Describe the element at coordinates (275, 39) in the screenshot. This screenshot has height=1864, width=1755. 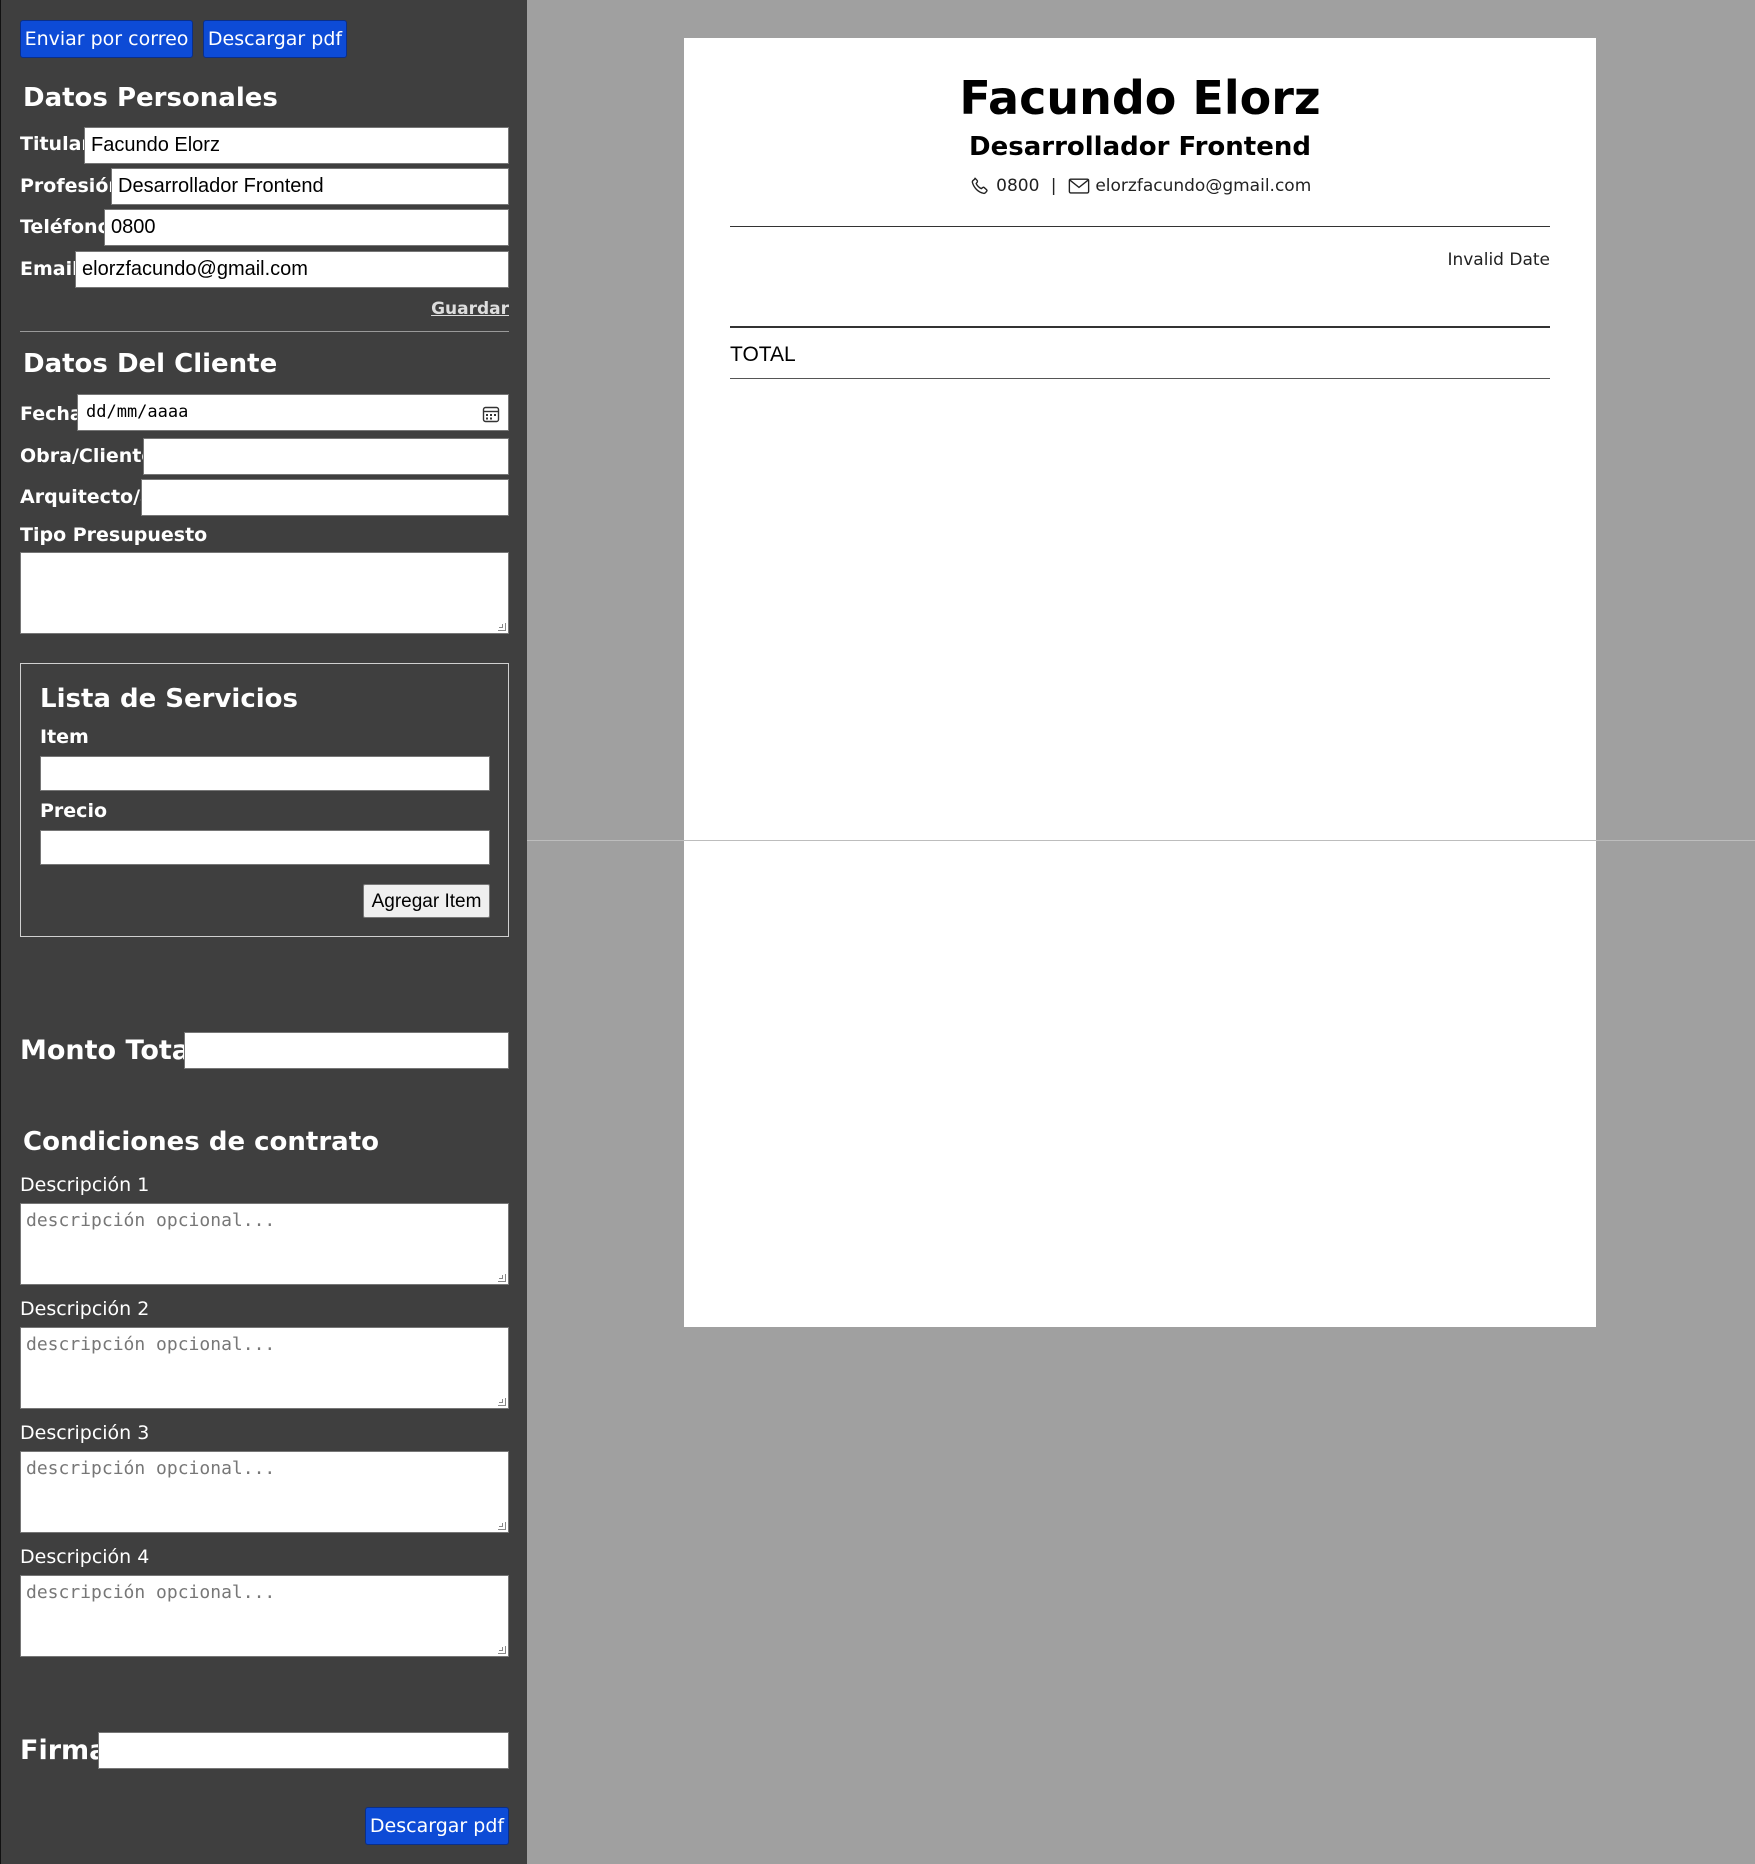
I see `download-pdf-button: Descargar pdf` at that location.